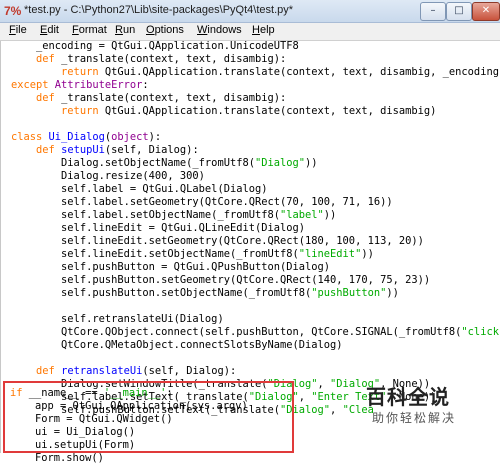 The width and height of the screenshot is (500, 465). Describe the element at coordinates (57, 458) in the screenshot. I see `code-line: Form.show()` at that location.